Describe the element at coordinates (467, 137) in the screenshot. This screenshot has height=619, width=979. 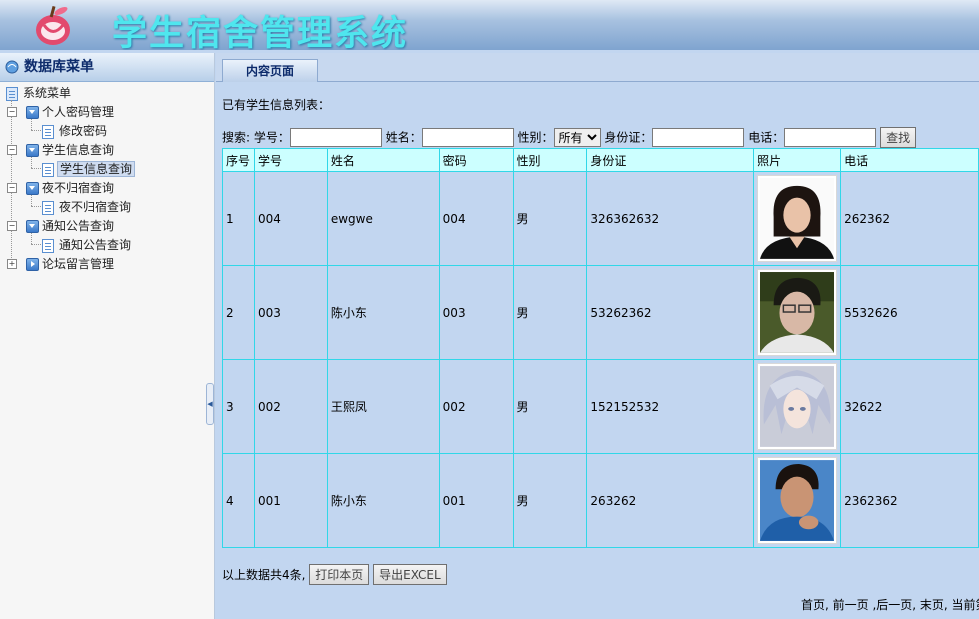
I see `name-input` at that location.